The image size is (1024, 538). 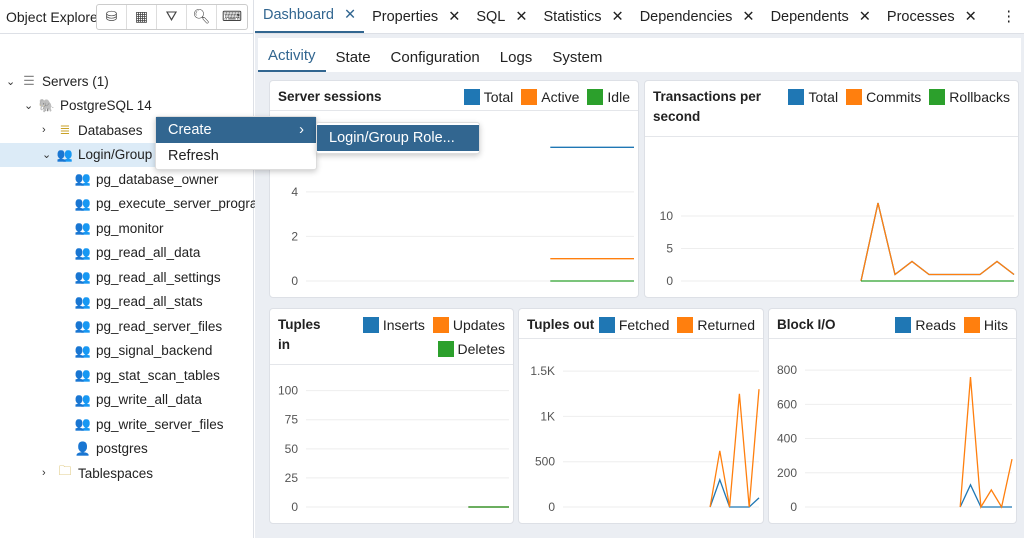 What do you see at coordinates (561, 324) in the screenshot?
I see `chart-title: Tuples out` at bounding box center [561, 324].